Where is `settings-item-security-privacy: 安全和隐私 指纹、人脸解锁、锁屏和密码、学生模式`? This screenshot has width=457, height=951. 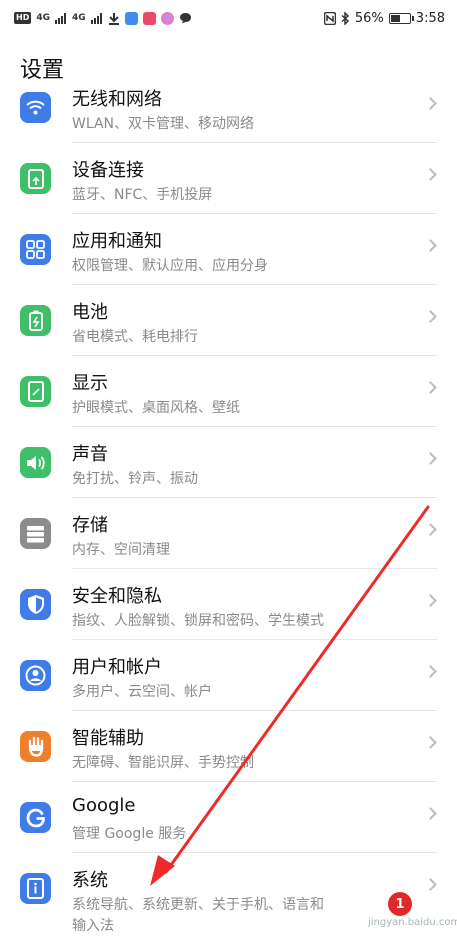
settings-item-security-privacy: 安全和隐私 指纹、人脸解锁、锁屏和密码、学生模式 is located at coordinates (228, 604).